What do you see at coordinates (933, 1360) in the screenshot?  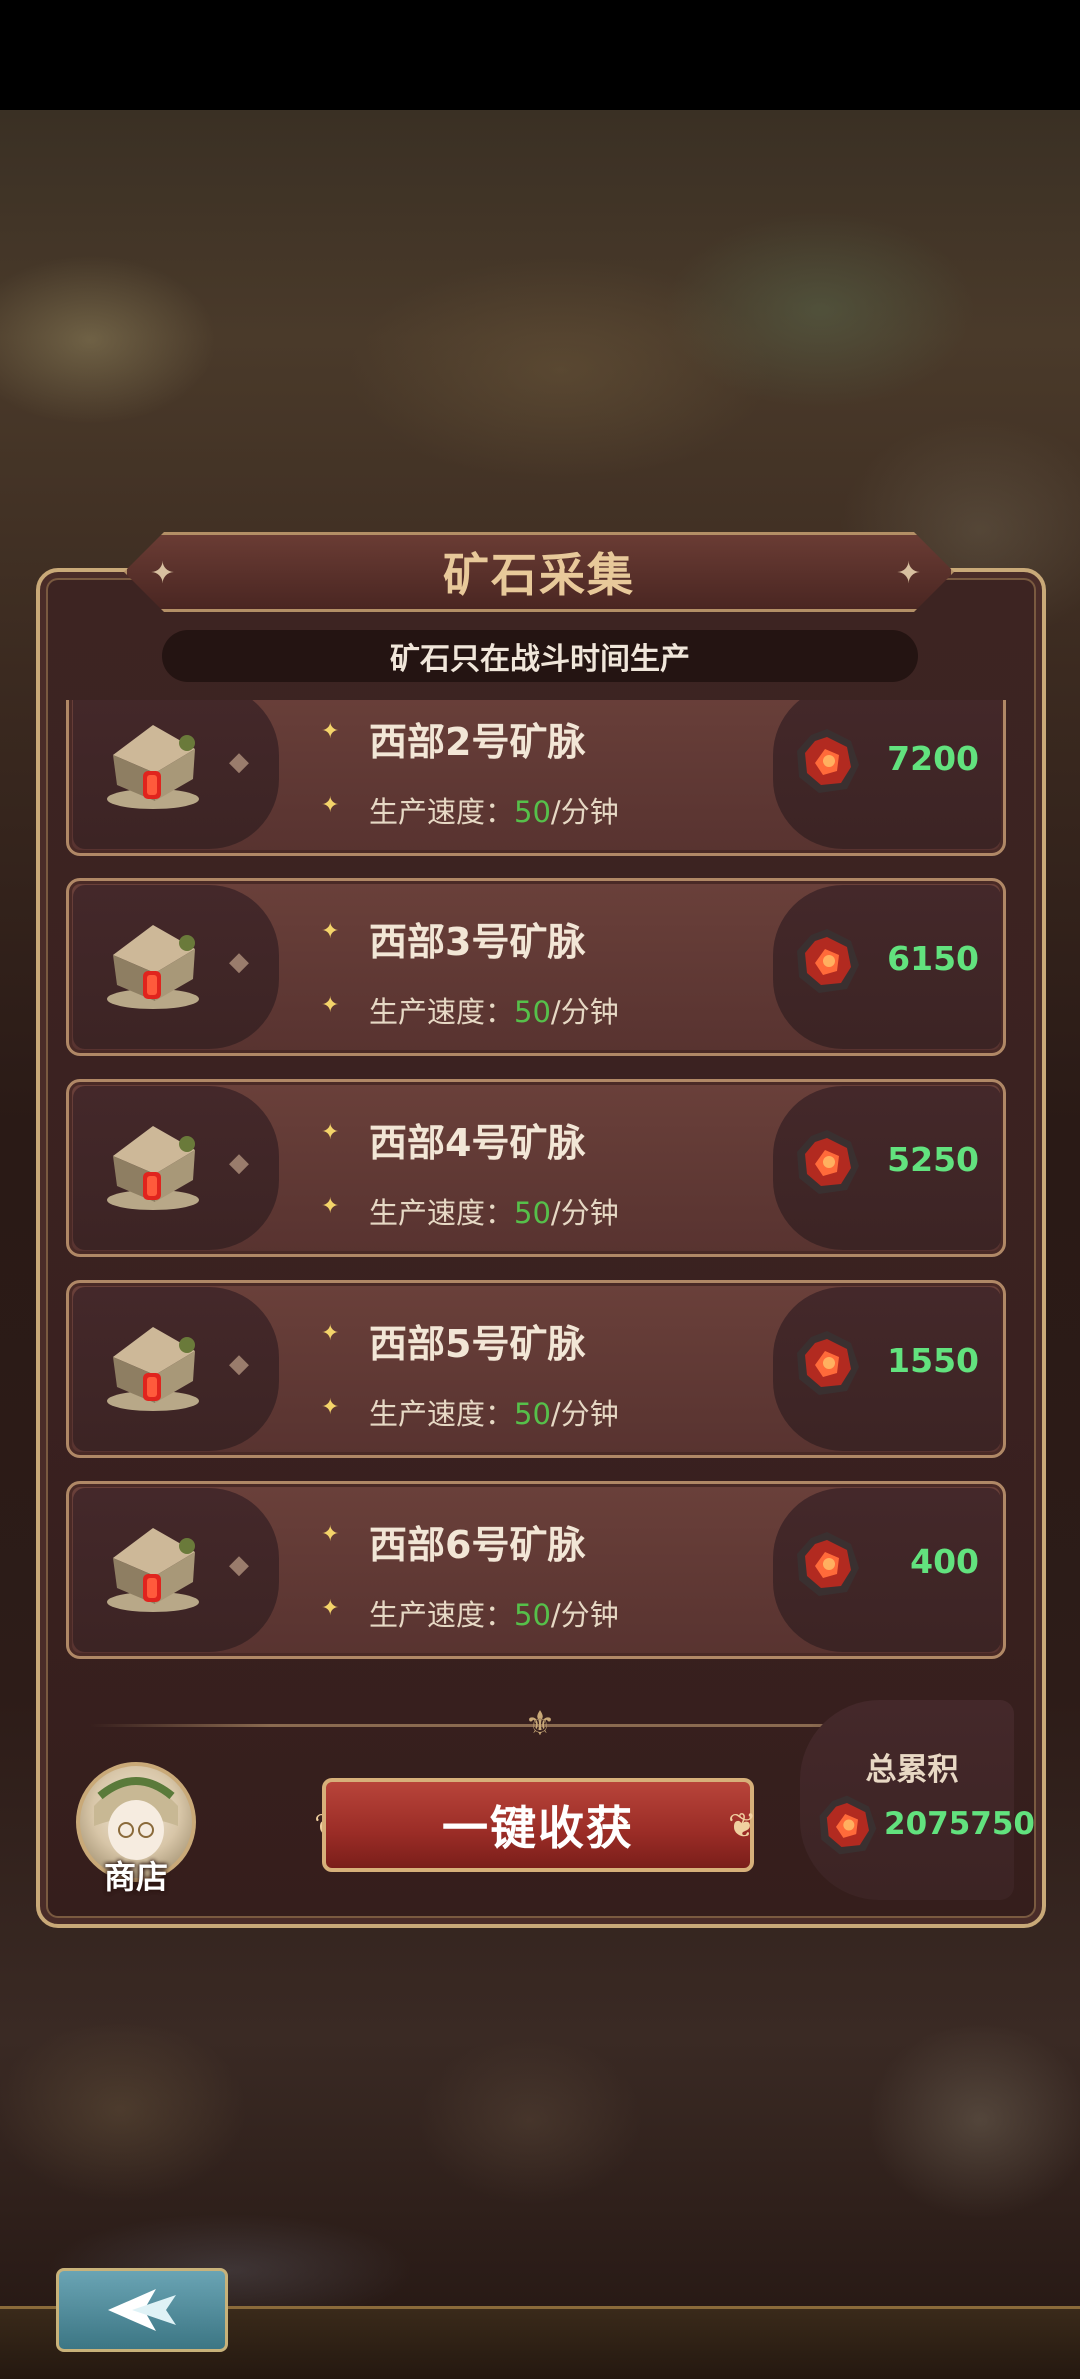 I see `ore-amount: 1550` at bounding box center [933, 1360].